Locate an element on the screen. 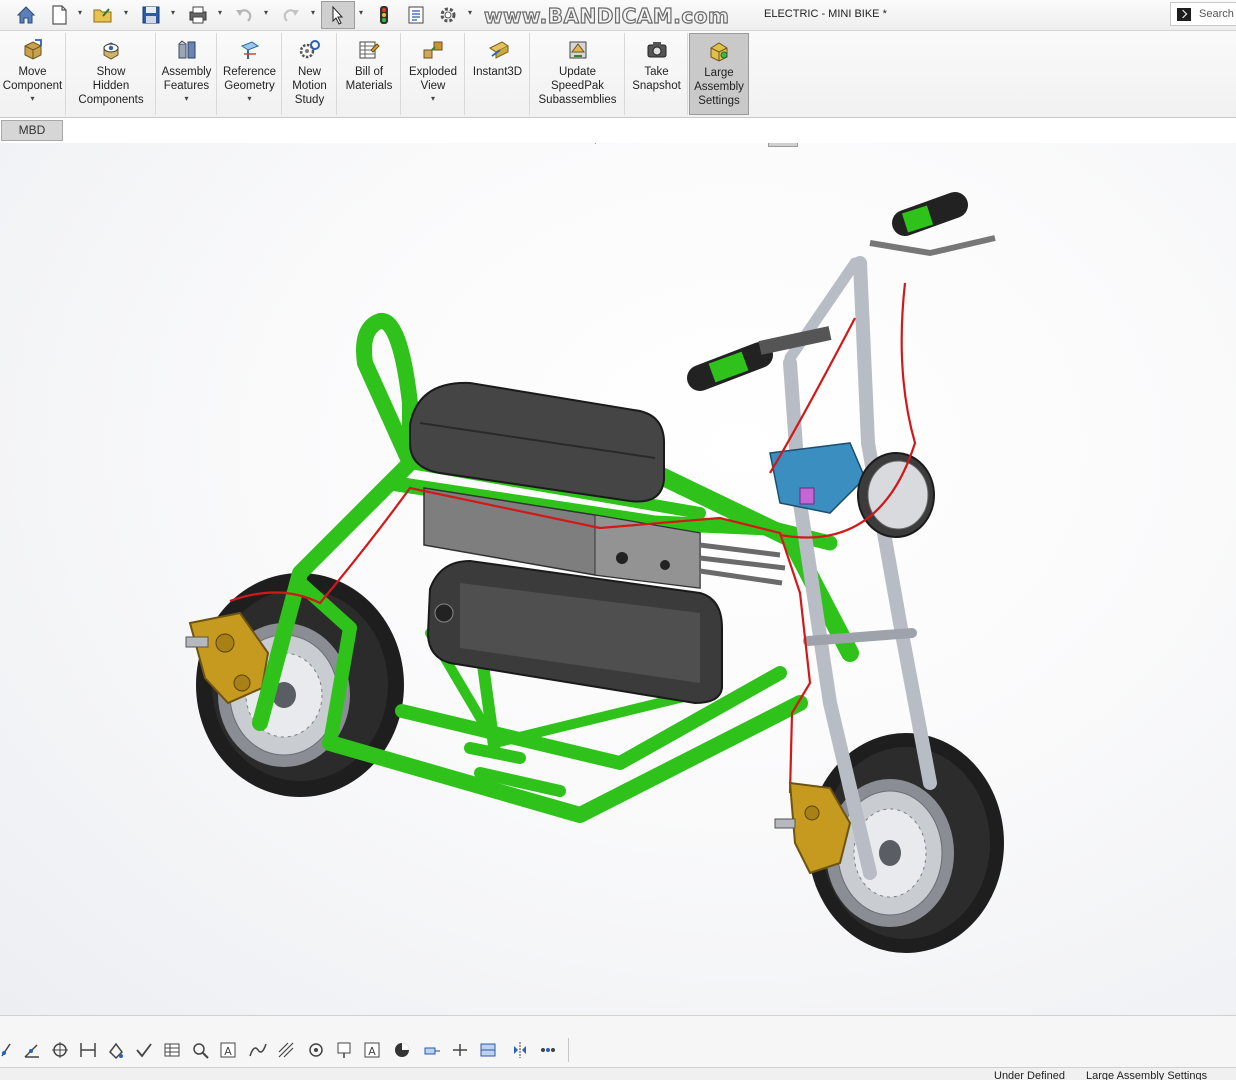  toolbar-separator is located at coordinates (568, 1050).